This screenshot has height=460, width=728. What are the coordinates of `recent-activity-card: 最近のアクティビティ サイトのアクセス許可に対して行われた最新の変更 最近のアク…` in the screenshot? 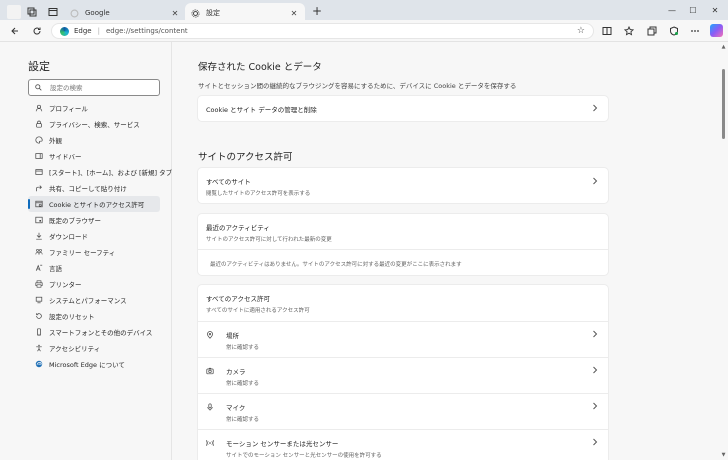 It's located at (403, 244).